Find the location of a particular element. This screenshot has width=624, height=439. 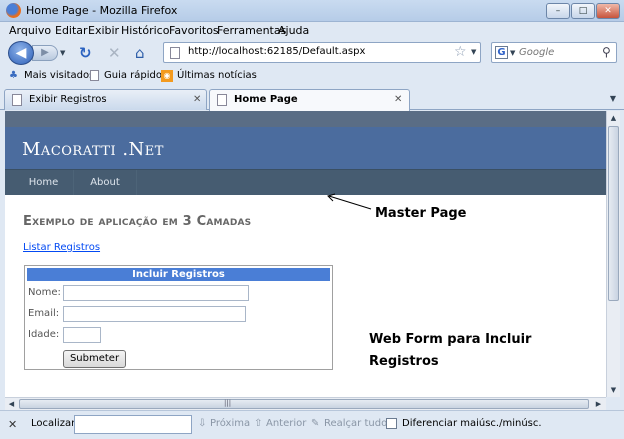

find-previous-button: Anterior is located at coordinates (286, 423).